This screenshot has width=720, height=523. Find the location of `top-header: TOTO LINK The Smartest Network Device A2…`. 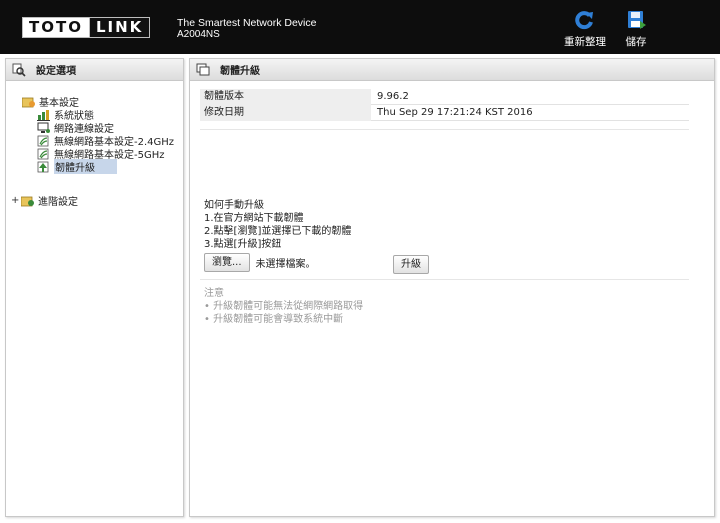

top-header: TOTO LINK The Smartest Network Device A2… is located at coordinates (360, 27).